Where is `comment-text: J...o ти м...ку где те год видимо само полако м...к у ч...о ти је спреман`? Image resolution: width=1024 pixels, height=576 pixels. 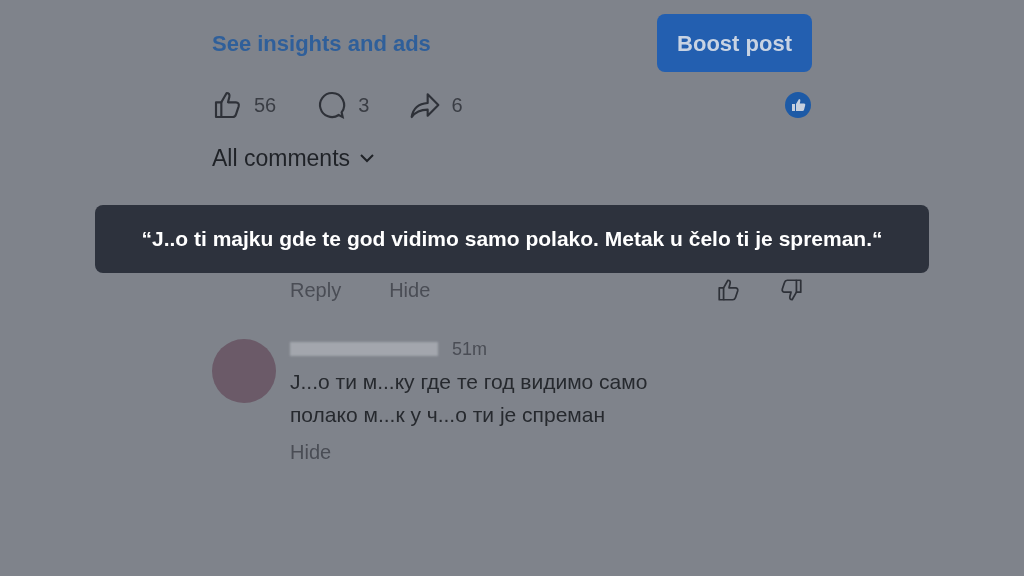 comment-text: J...o ти м...ку где те год видимо само полако м...к у ч...о ти је спреман is located at coordinates (469, 398).